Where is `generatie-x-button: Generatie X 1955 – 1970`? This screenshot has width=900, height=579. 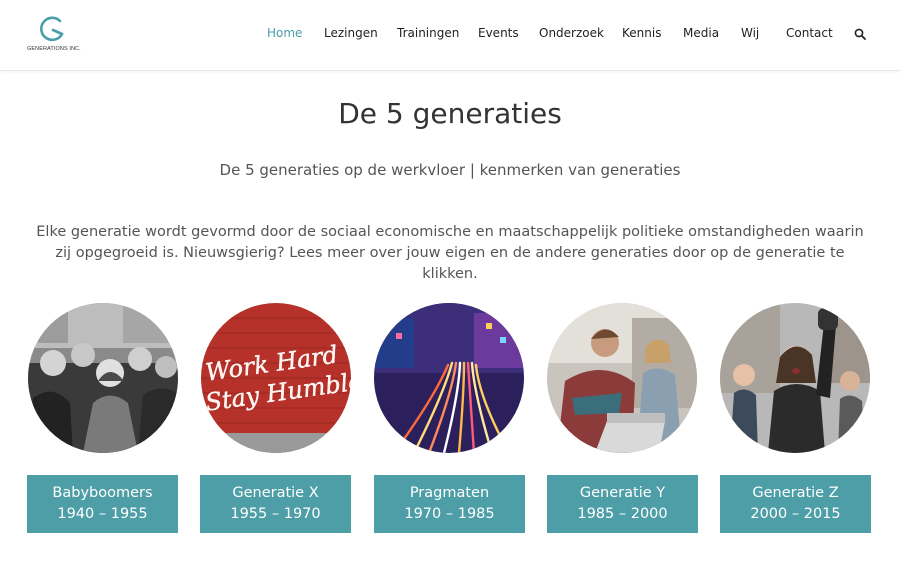 generatie-x-button: Generatie X 1955 – 1970 is located at coordinates (275, 504).